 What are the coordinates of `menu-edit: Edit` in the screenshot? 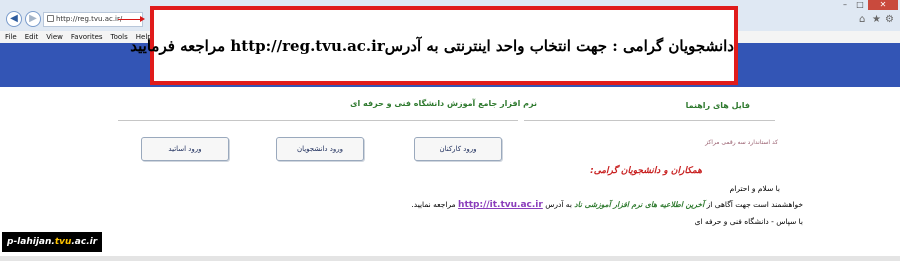 It's located at (32, 37).